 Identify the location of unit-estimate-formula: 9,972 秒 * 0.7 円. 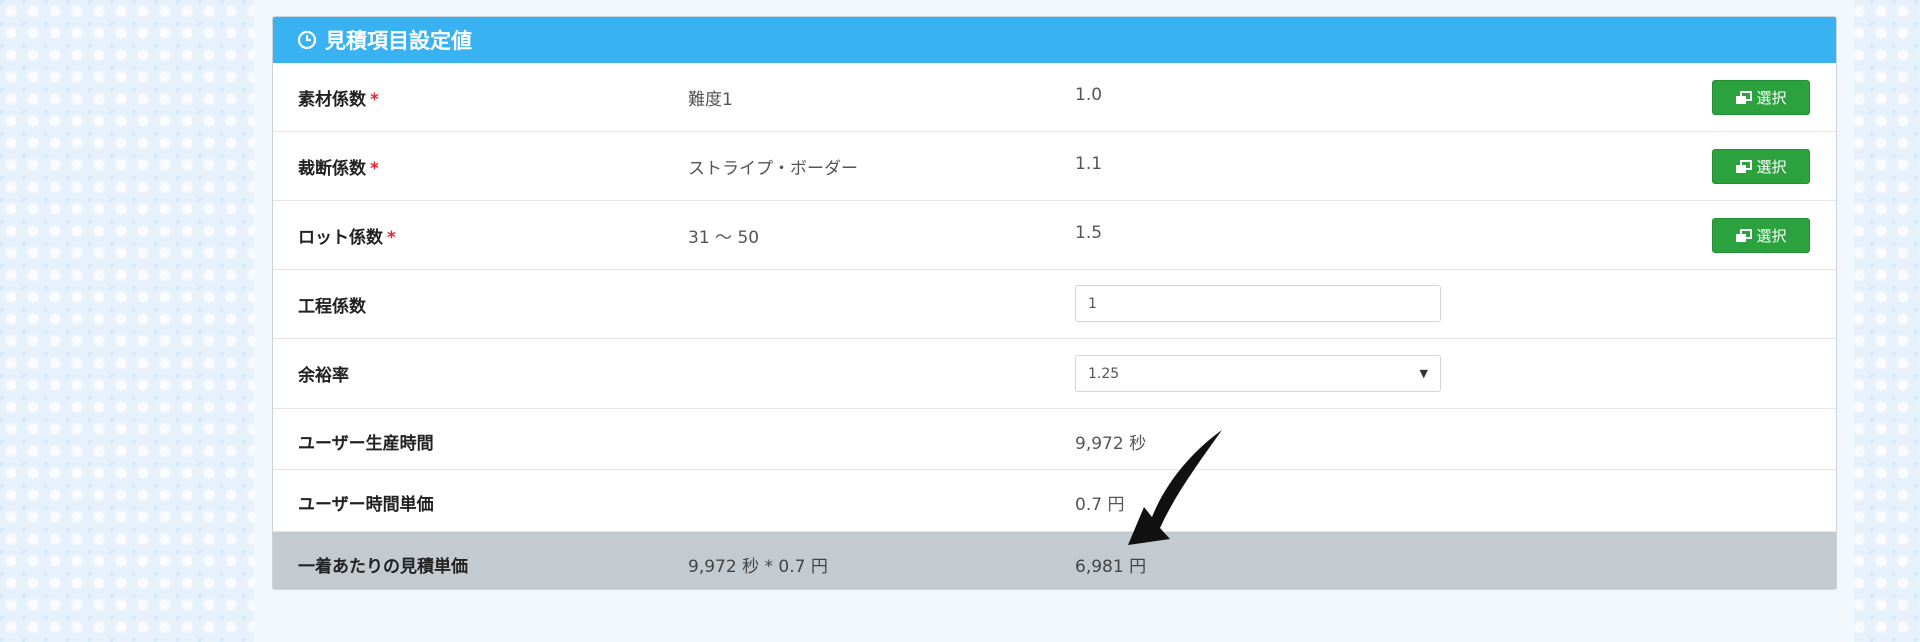
(758, 567).